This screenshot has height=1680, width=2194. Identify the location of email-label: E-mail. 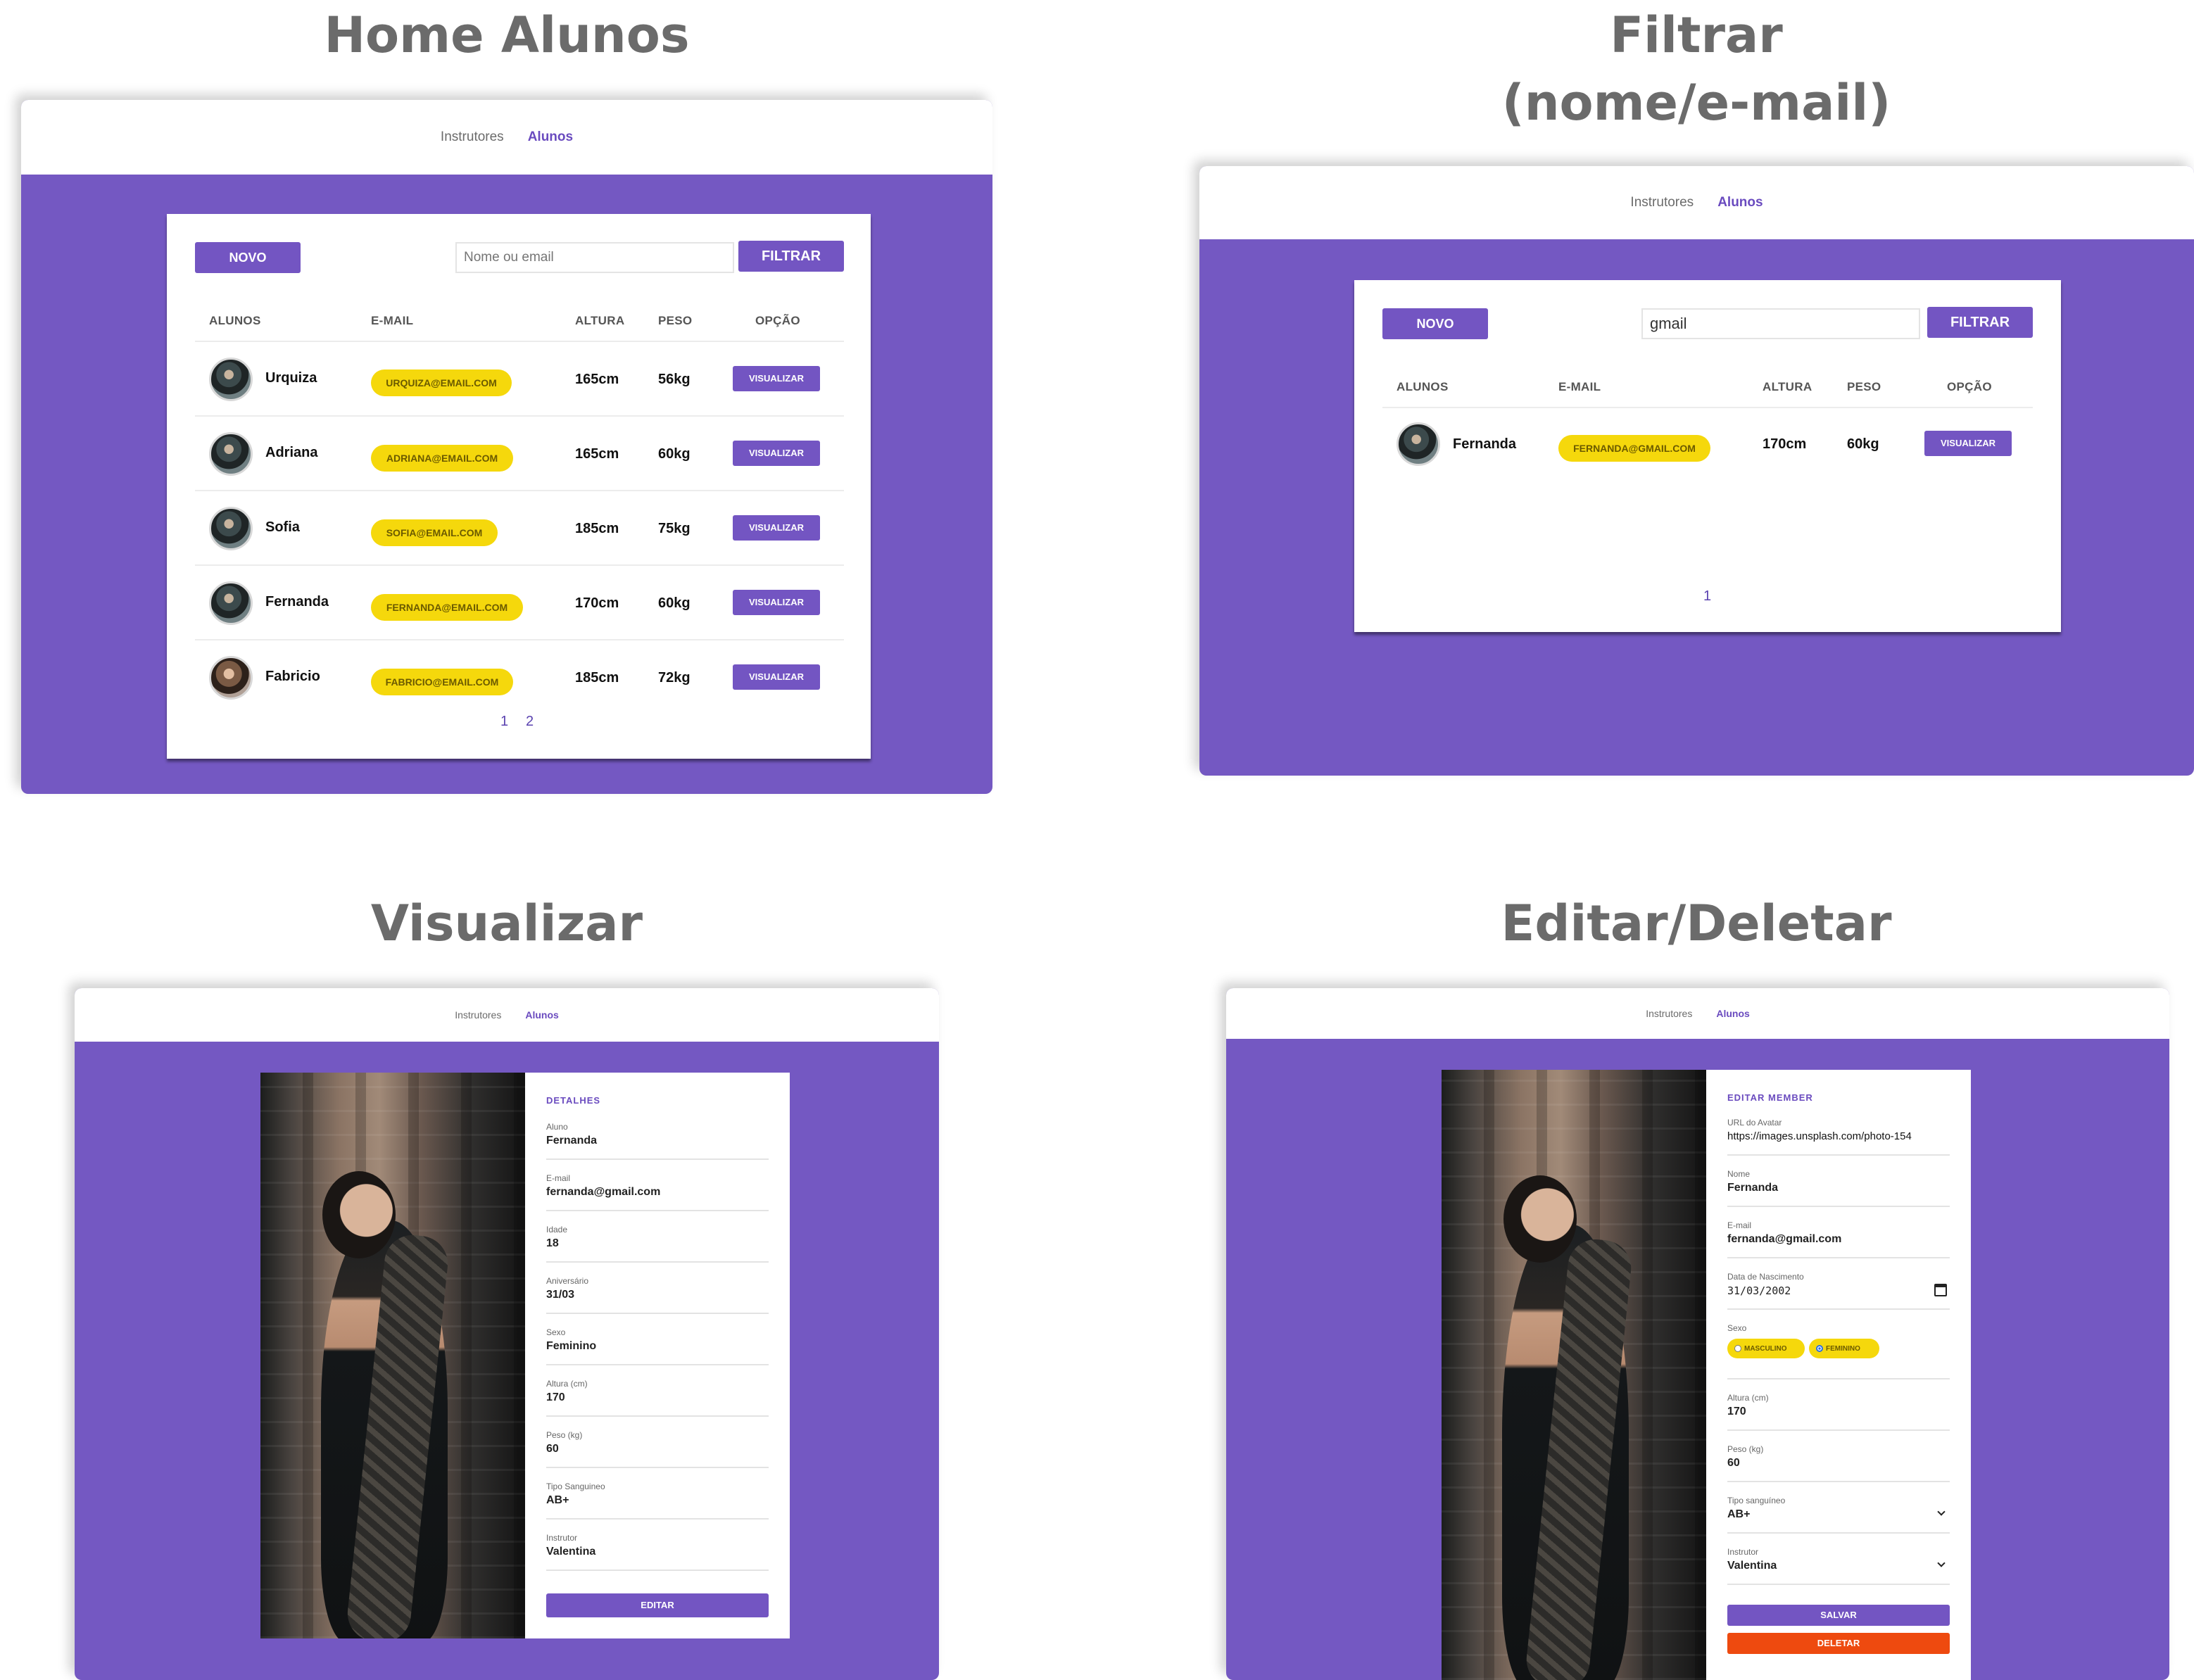
(1739, 1225).